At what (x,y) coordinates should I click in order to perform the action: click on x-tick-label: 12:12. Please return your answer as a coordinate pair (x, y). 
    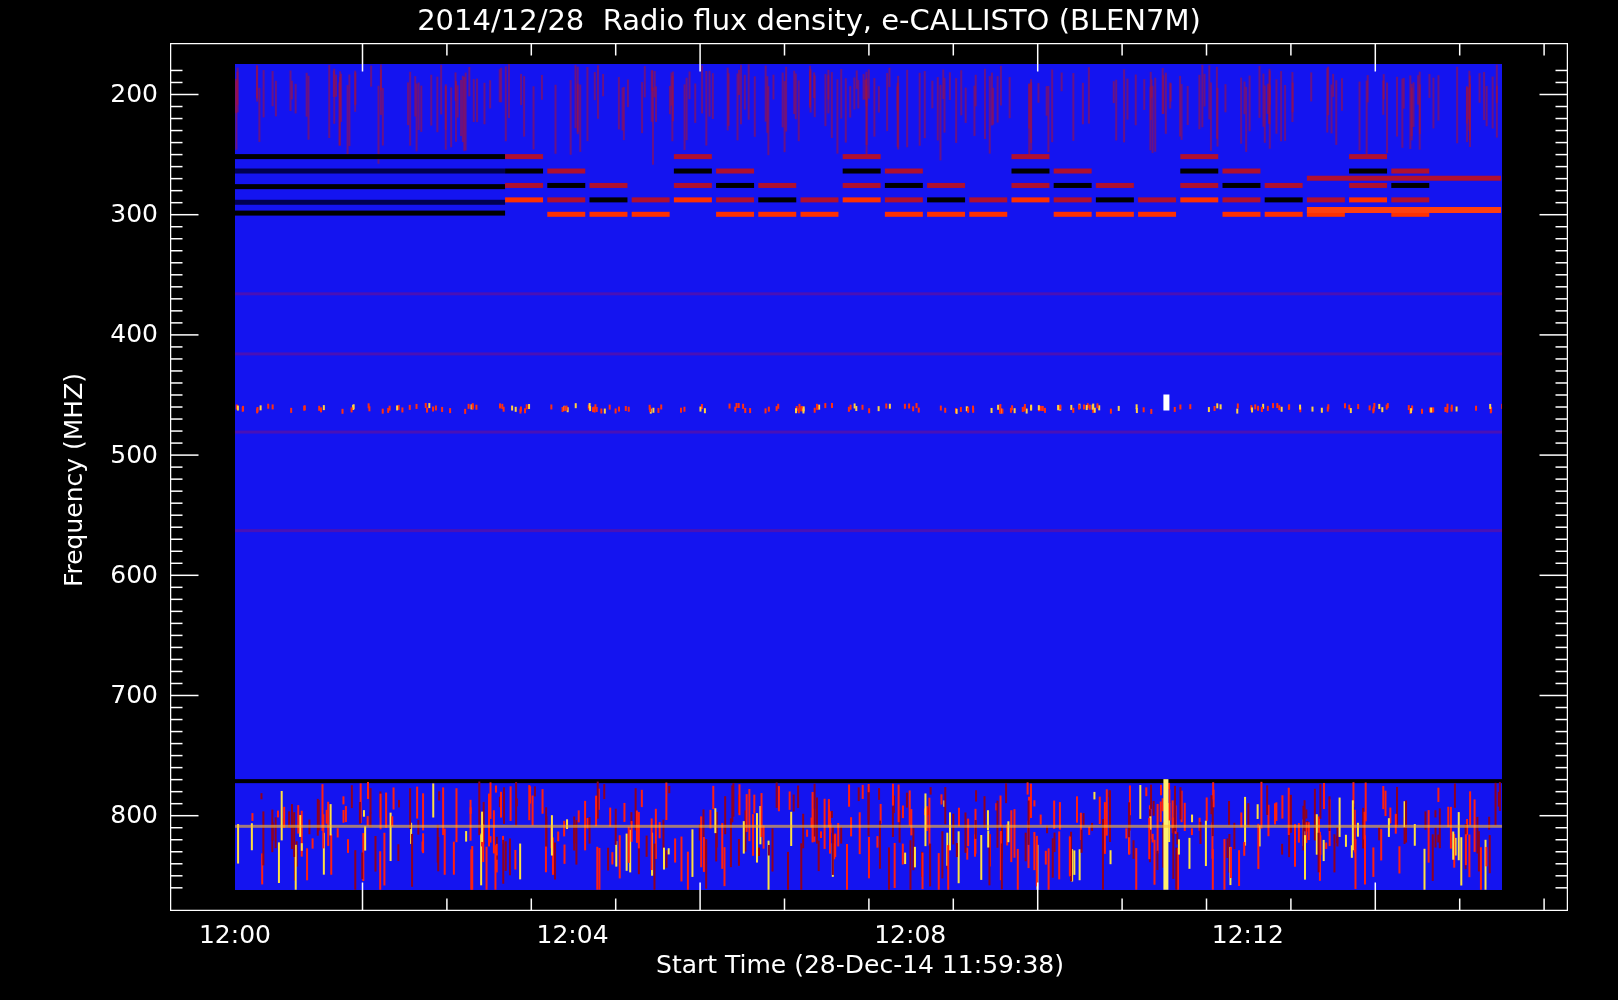
    Looking at the image, I should click on (1247, 935).